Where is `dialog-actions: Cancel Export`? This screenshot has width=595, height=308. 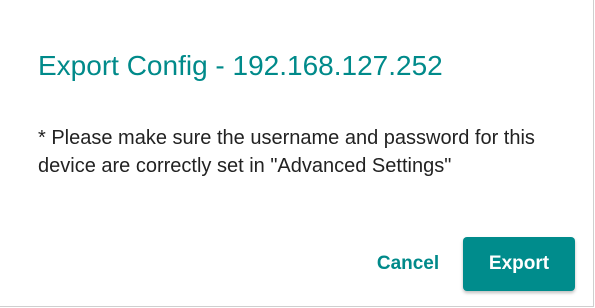 dialog-actions: Cancel Export is located at coordinates (466, 264).